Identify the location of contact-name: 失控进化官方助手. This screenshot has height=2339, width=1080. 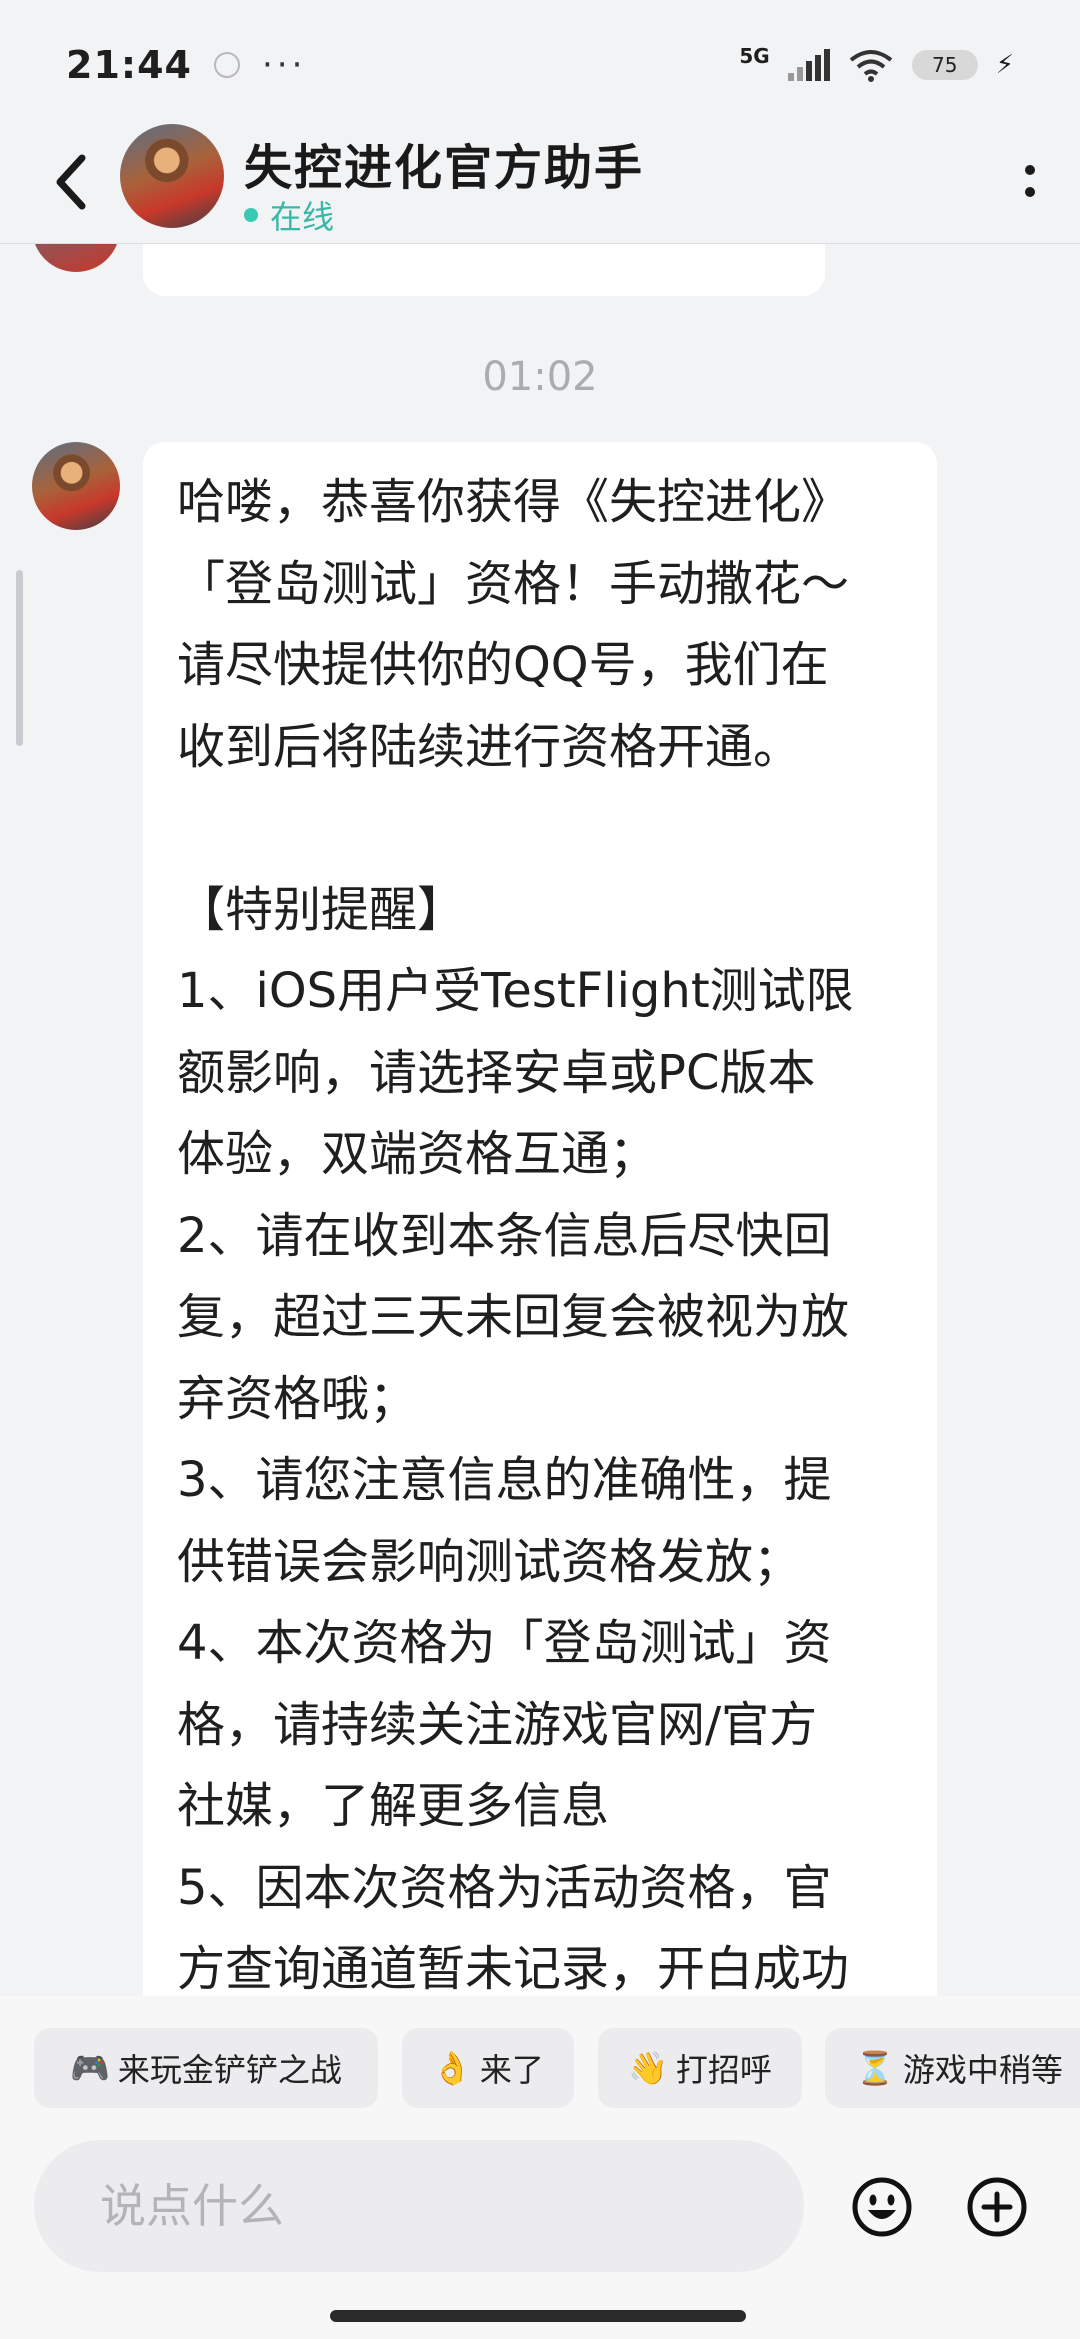
(444, 163).